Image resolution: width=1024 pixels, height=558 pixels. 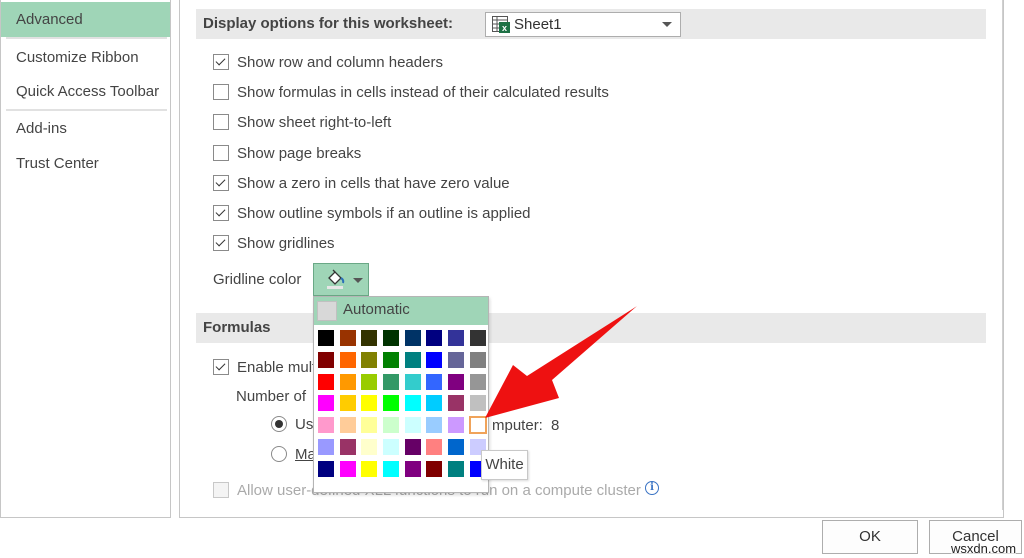 What do you see at coordinates (504, 28) in the screenshot?
I see `svg-text: x` at bounding box center [504, 28].